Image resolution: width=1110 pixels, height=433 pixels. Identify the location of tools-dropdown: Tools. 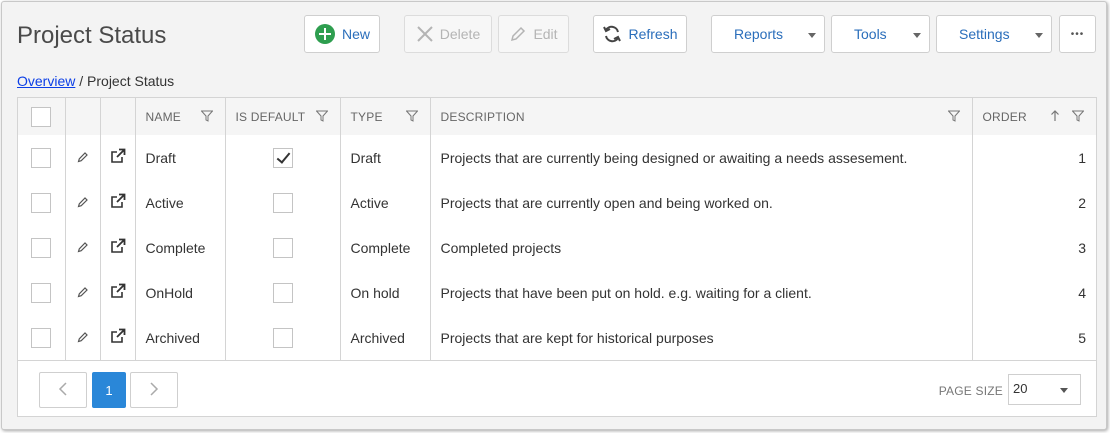
(880, 34).